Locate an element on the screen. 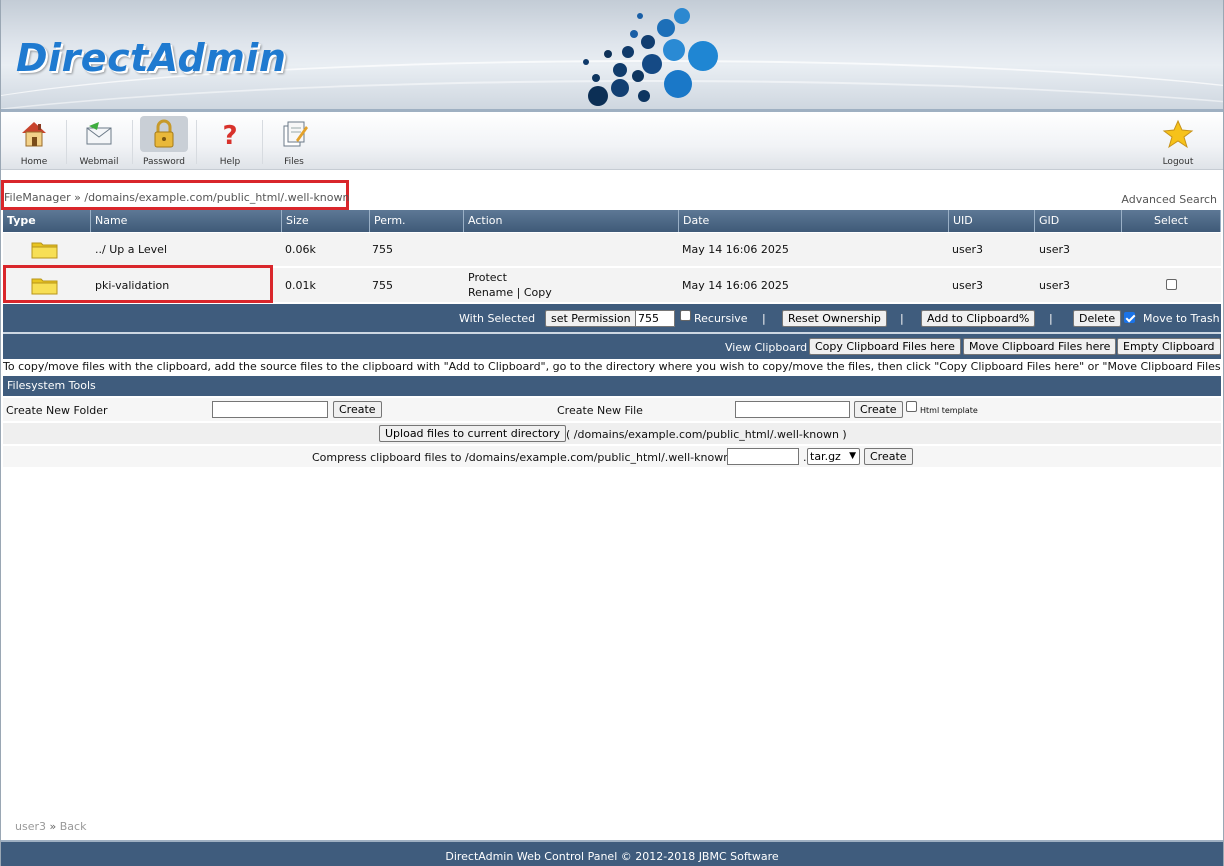 Image resolution: width=1224 pixels, height=866 pixels. col-type: Type is located at coordinates (47, 221).